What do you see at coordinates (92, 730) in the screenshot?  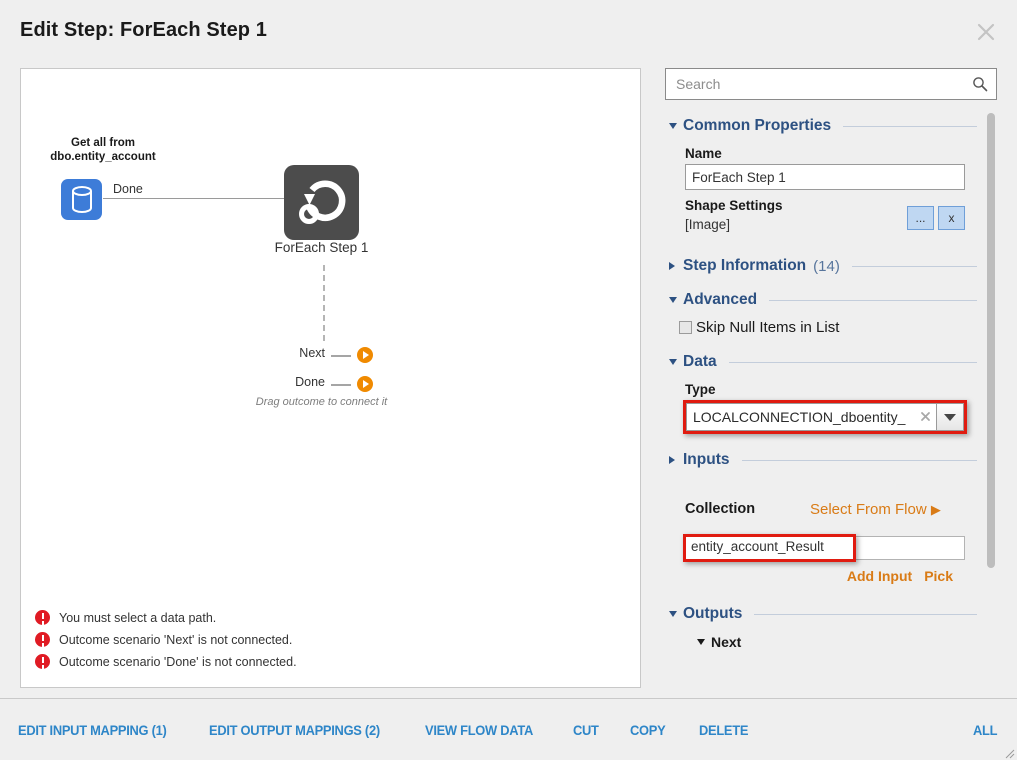 I see `edit-input-mapping-button: EDIT INPUT MAPPING (1)` at bounding box center [92, 730].